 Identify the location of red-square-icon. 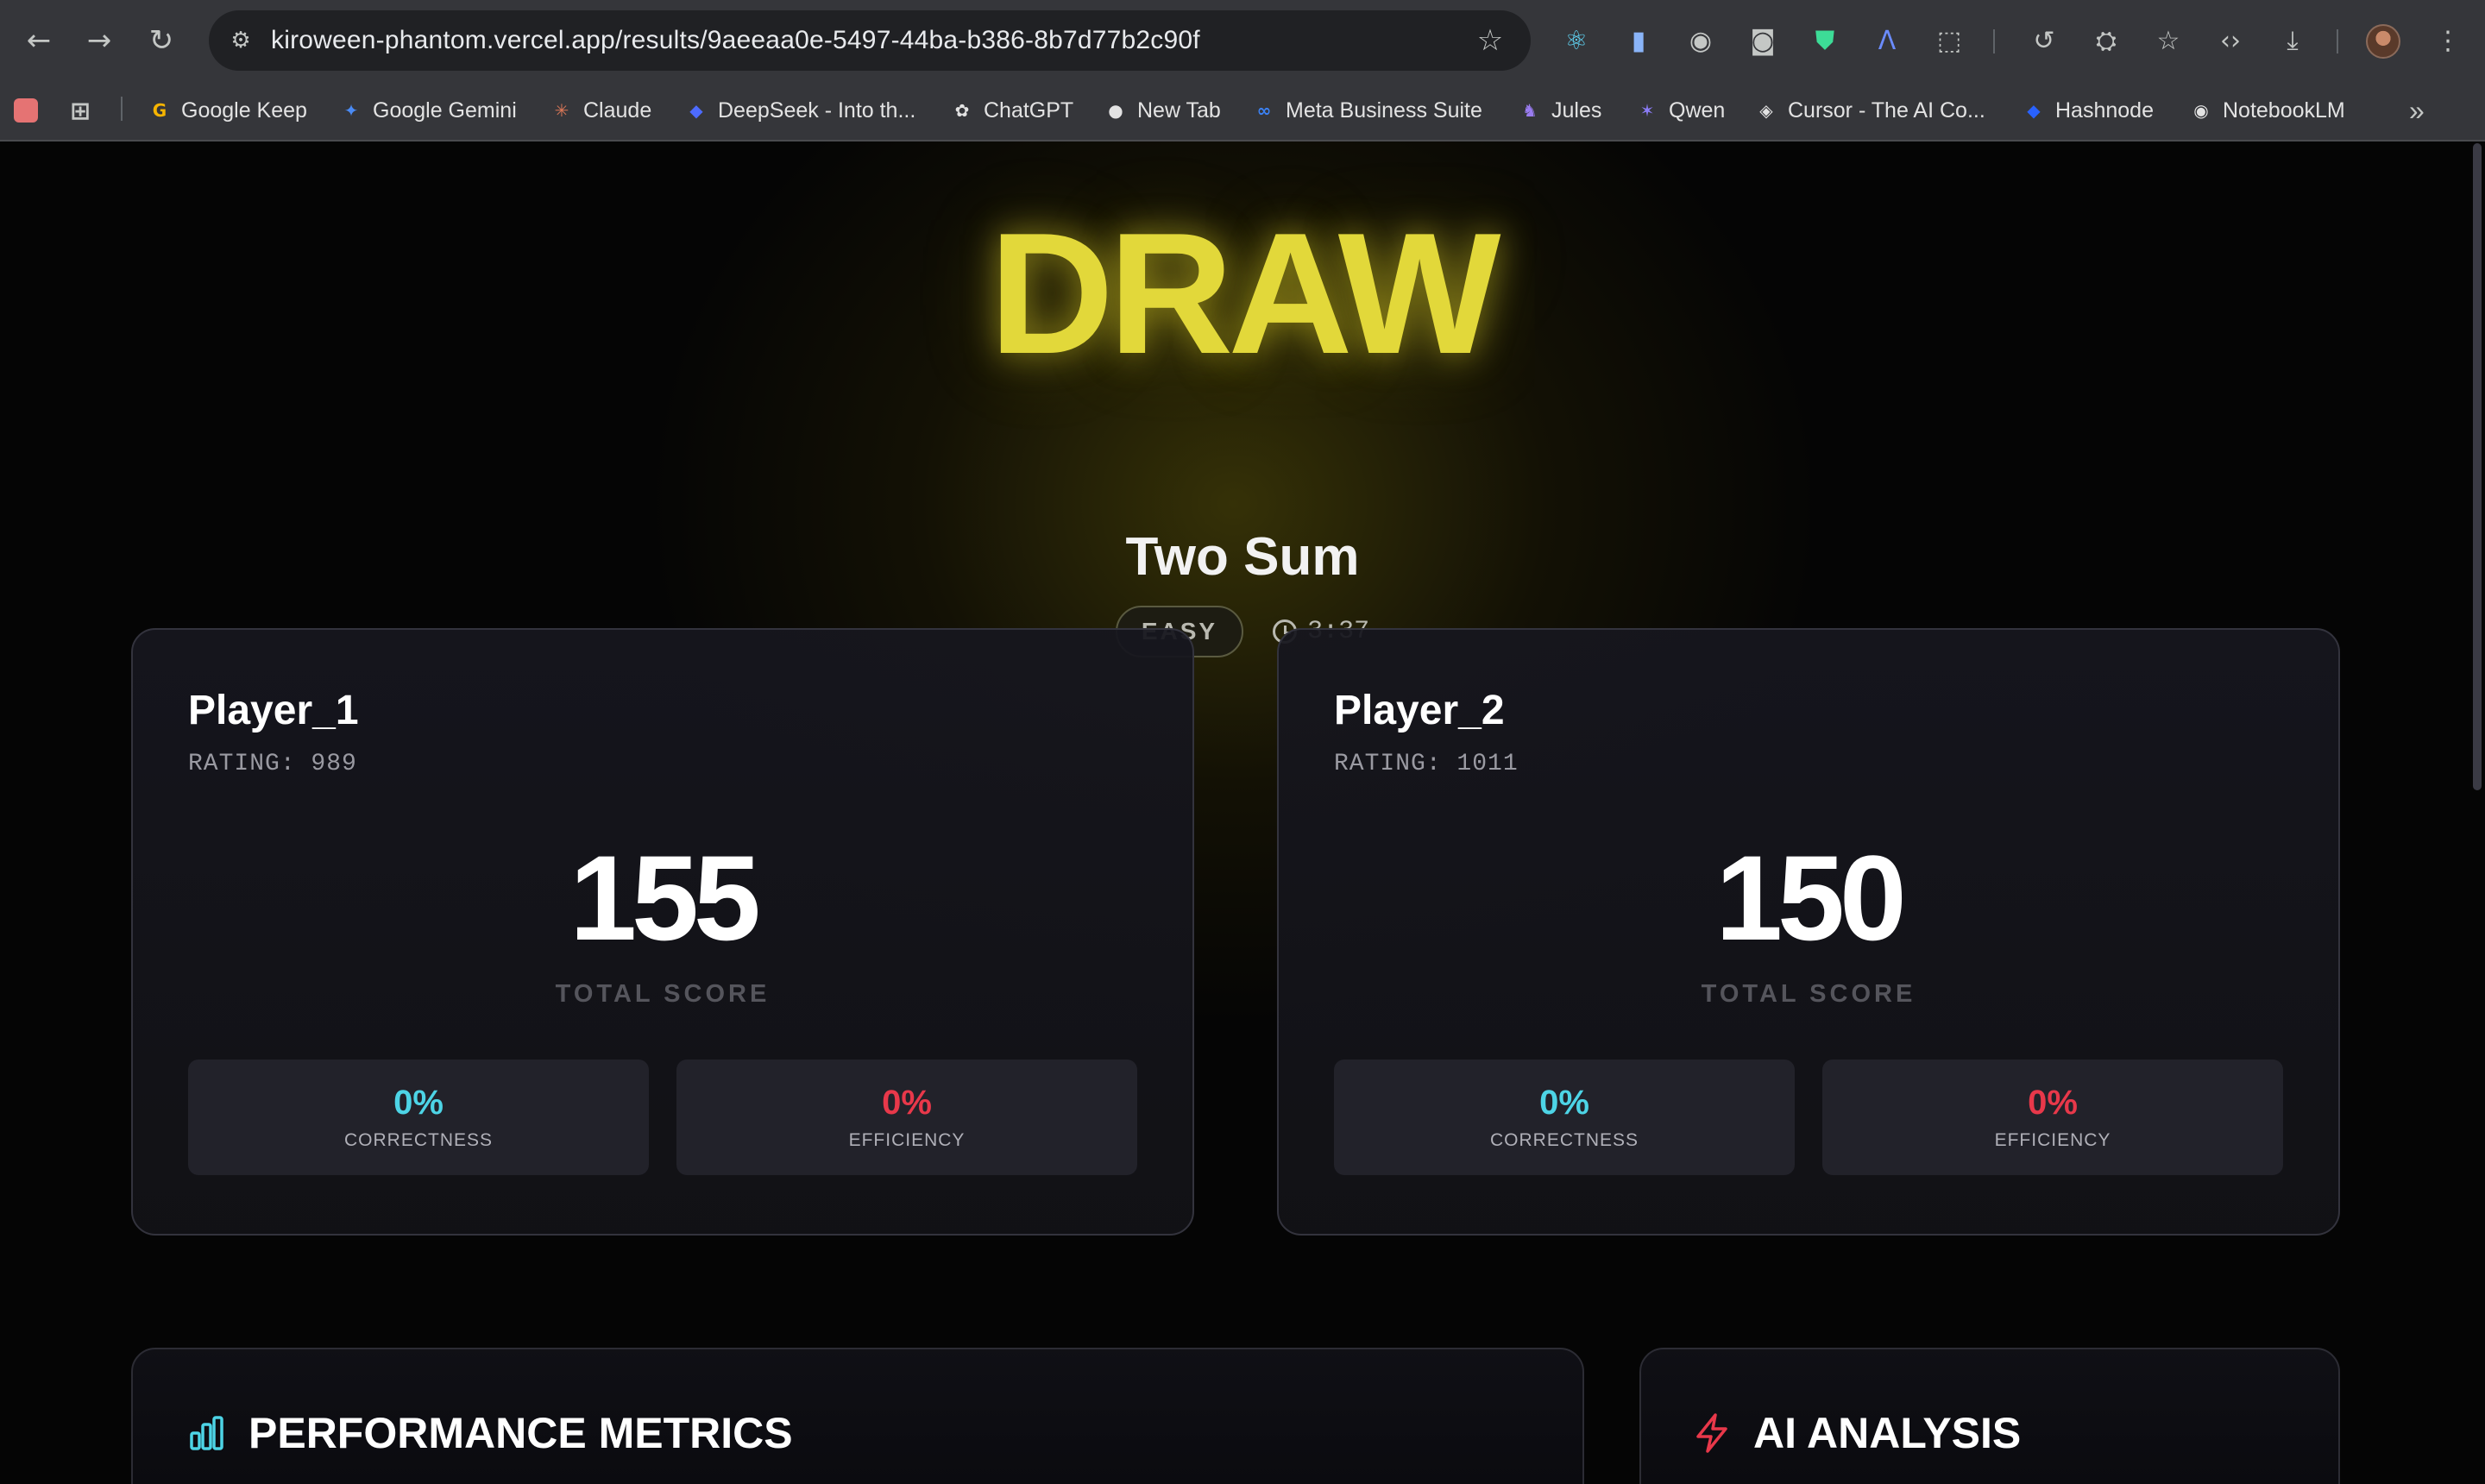
(26, 110).